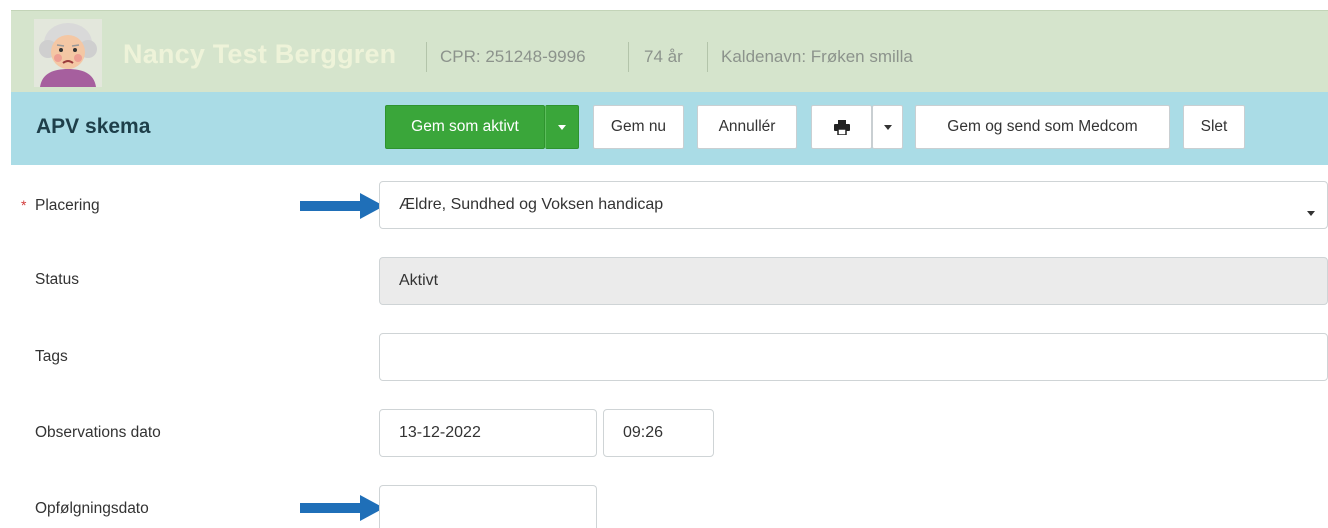 The height and width of the screenshot is (528, 1328). I want to click on save-now-button: Gem nu, so click(638, 127).